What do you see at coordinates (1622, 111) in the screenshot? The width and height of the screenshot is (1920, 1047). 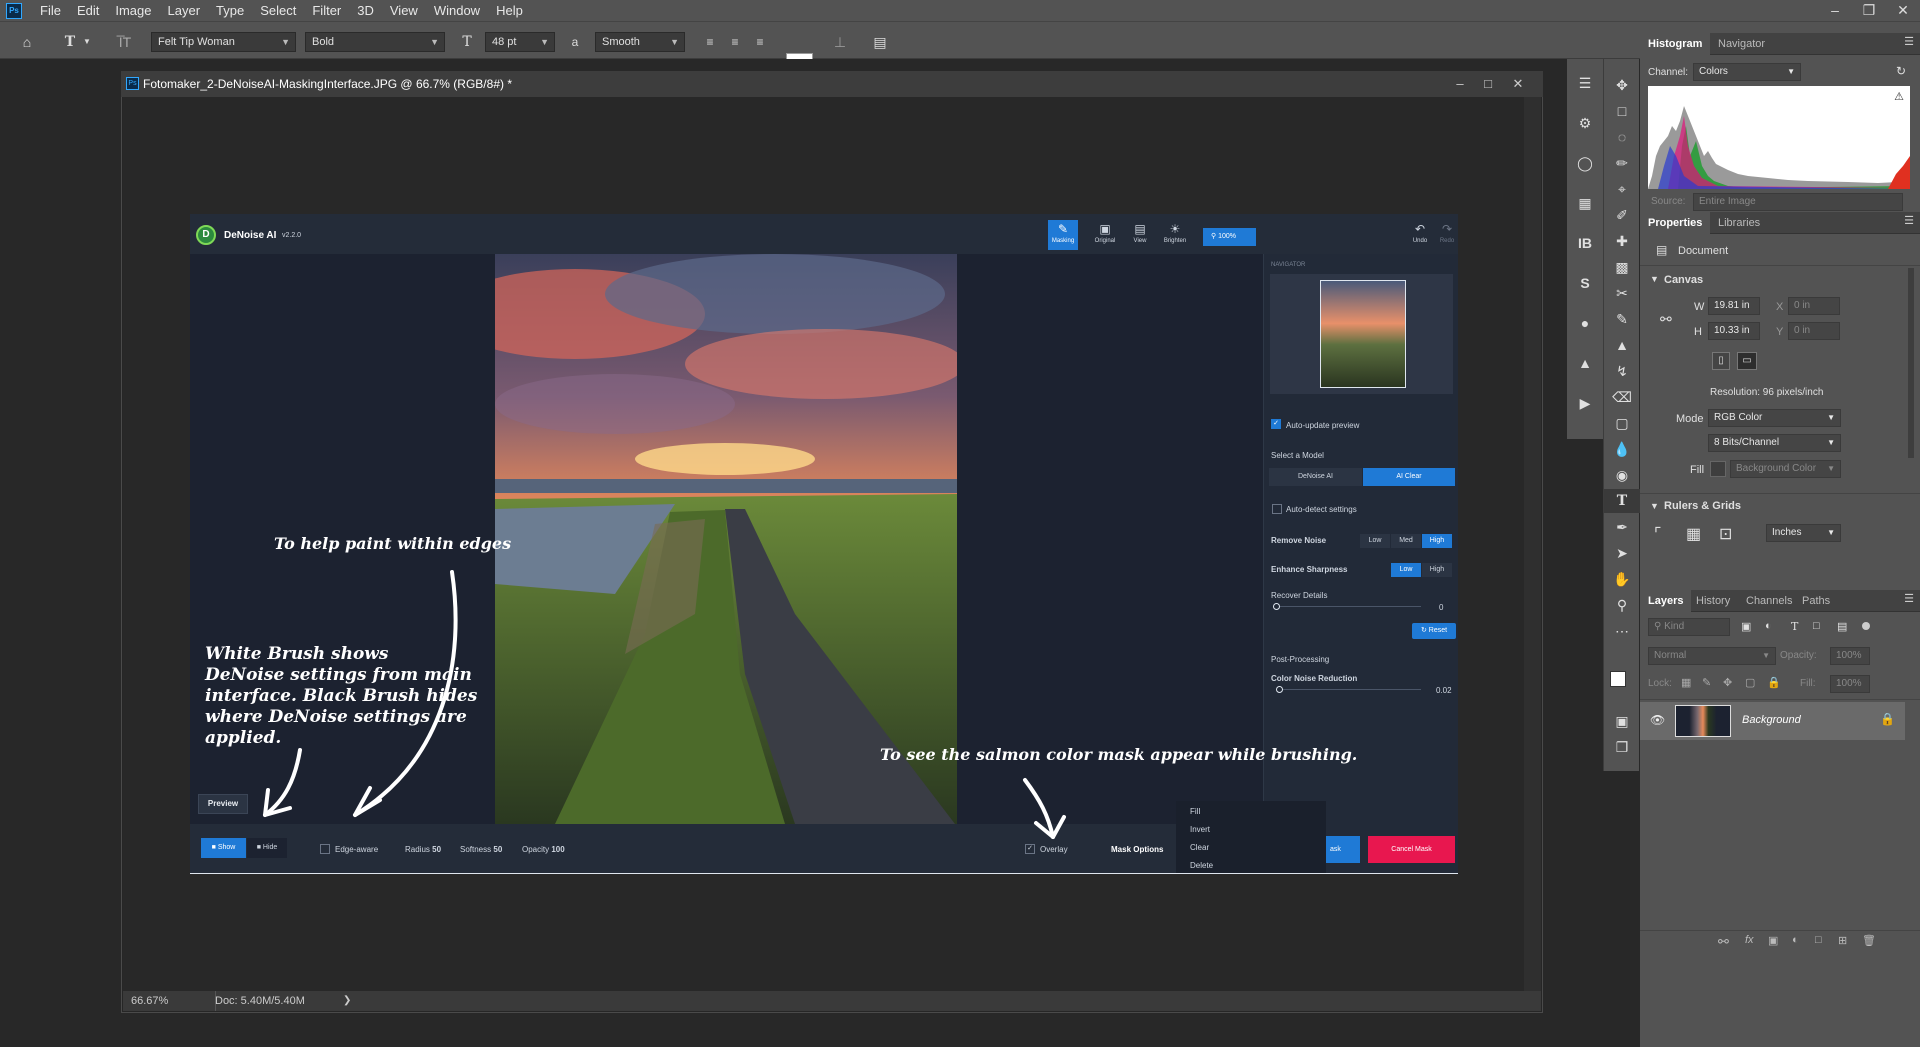 I see `marquee-tool-icon: □` at bounding box center [1622, 111].